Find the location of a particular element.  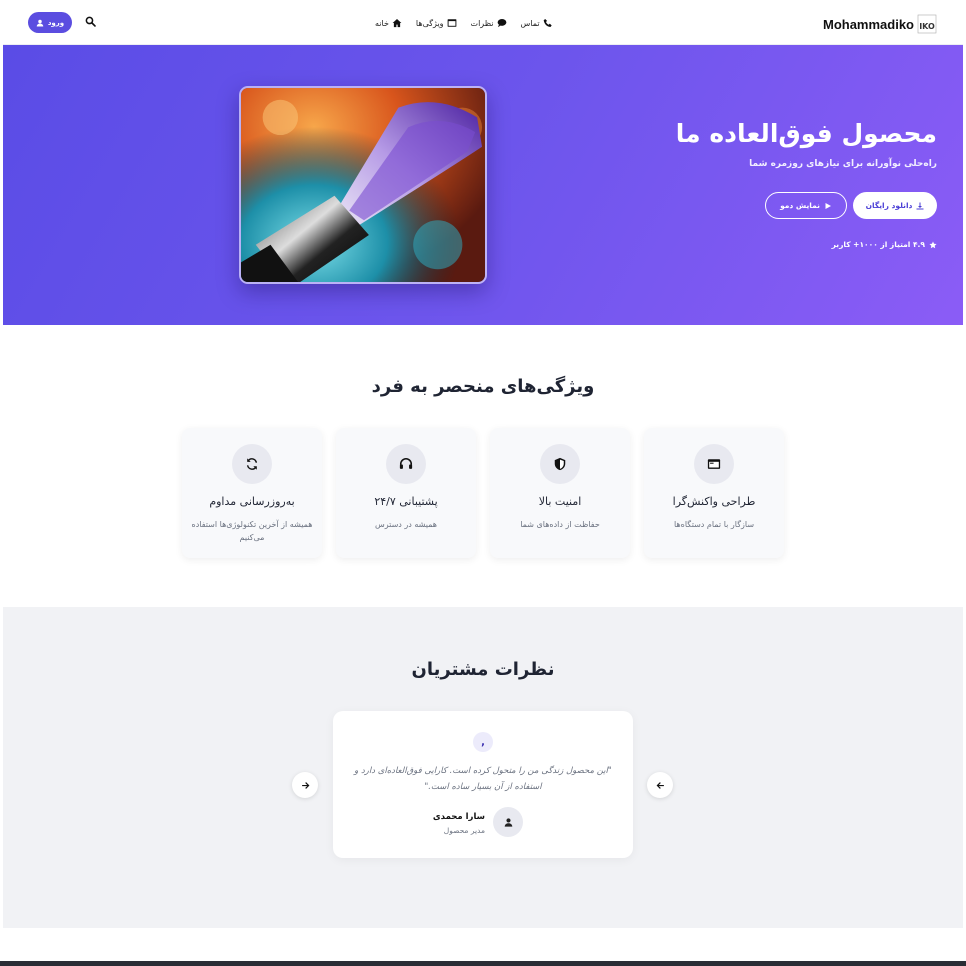

feature-card: طراحی واکنش‌گرا سازگار با تمام دستگاه‌ها is located at coordinates (714, 493).